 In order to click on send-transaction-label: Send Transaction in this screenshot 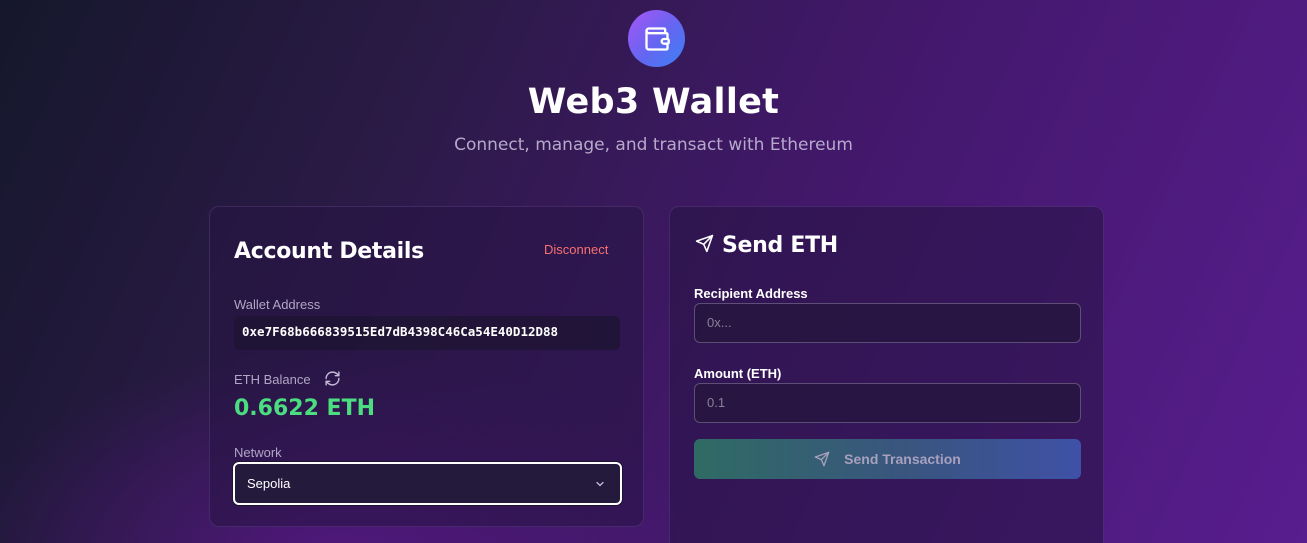, I will do `click(902, 459)`.